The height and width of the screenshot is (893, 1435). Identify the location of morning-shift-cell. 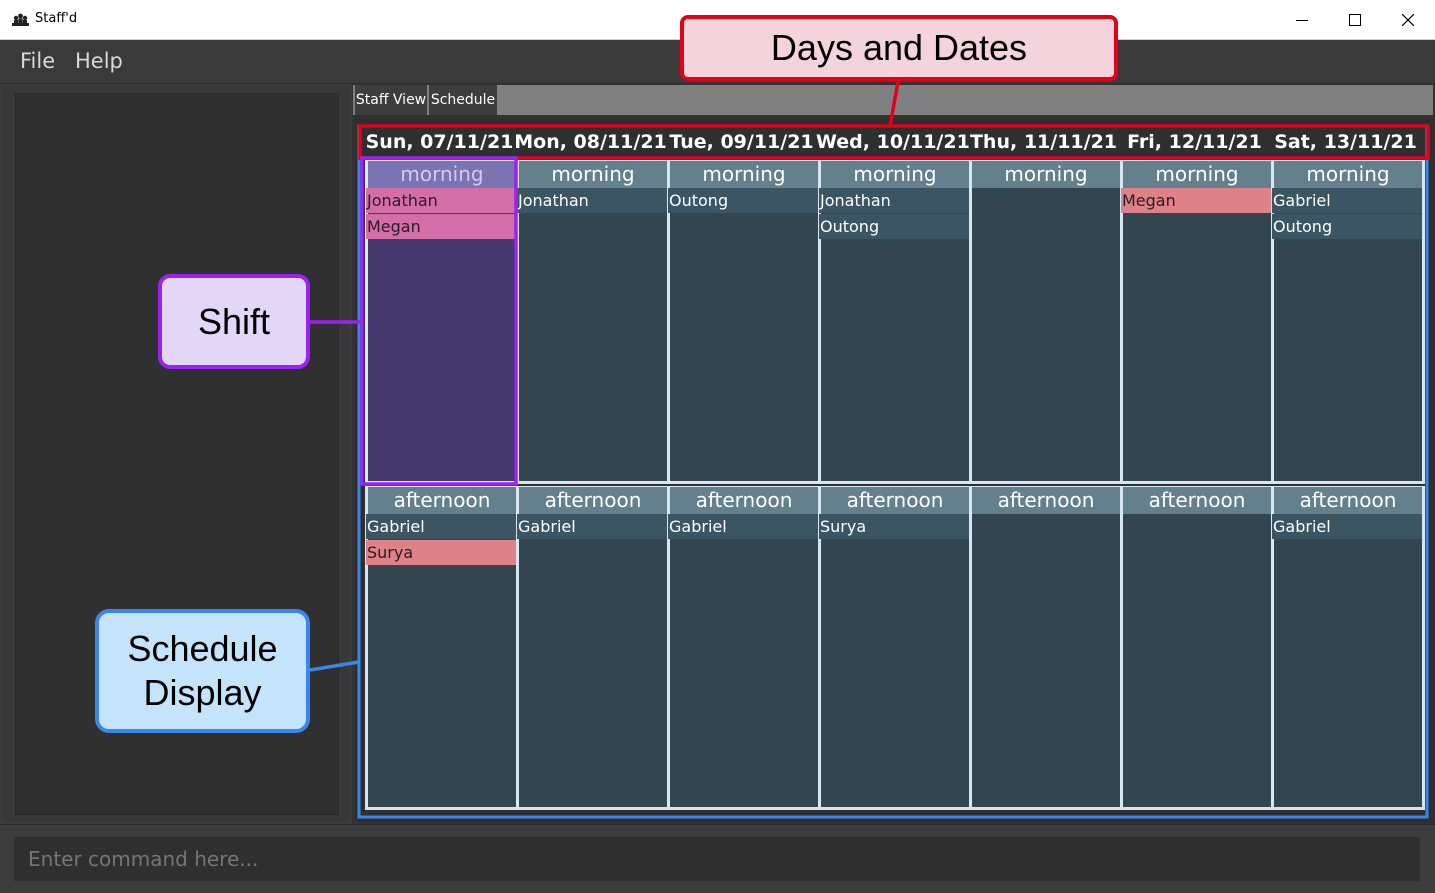
(1046, 322).